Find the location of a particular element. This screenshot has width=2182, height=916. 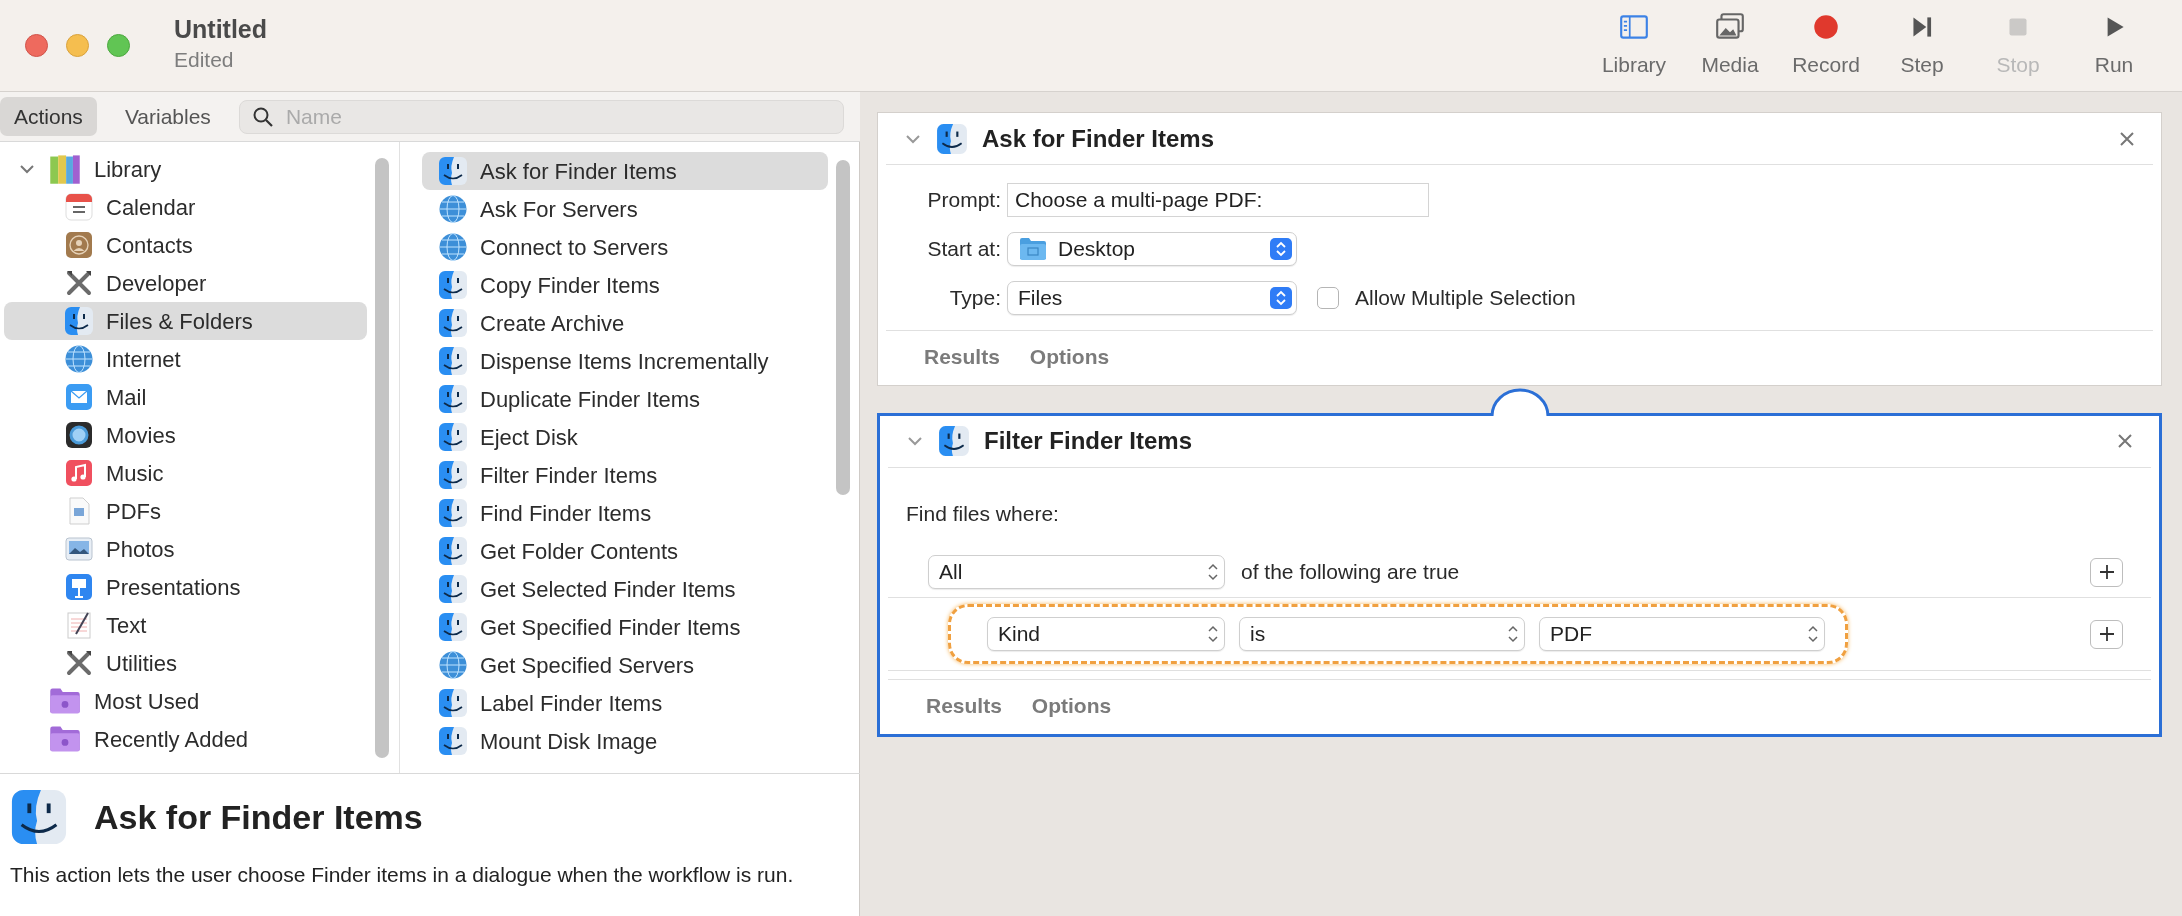

zoom-button is located at coordinates (118, 45).